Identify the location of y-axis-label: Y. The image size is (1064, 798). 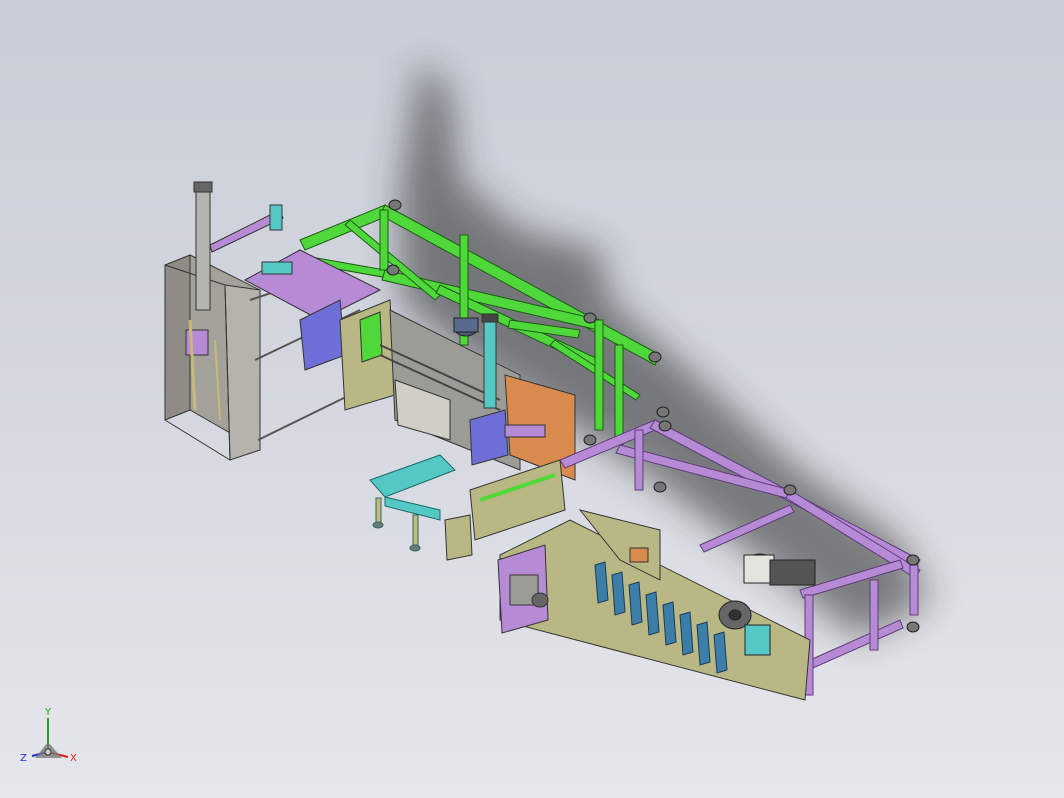
(48, 712).